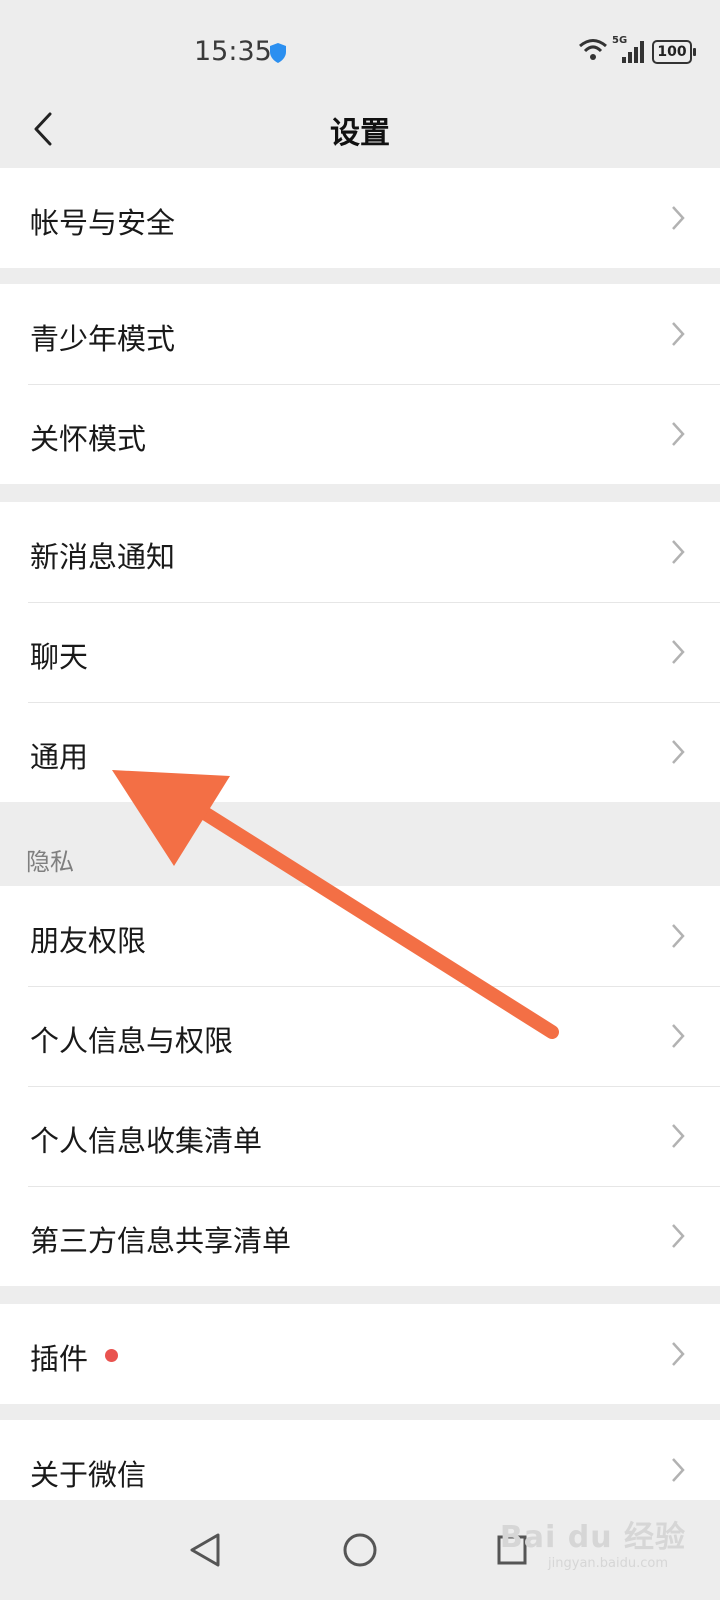 Image resolution: width=720 pixels, height=1600 pixels. What do you see at coordinates (360, 133) in the screenshot?
I see `page-title: 设置` at bounding box center [360, 133].